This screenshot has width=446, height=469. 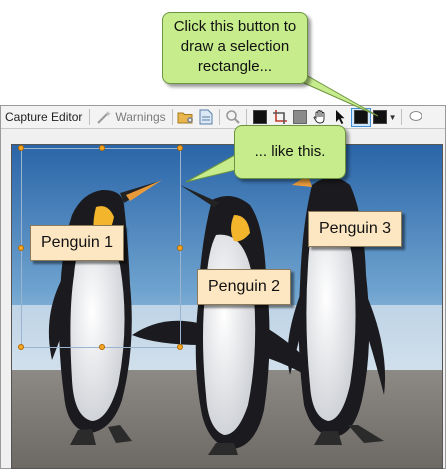 I want to click on callout-line: Click this button to, so click(x=235, y=26).